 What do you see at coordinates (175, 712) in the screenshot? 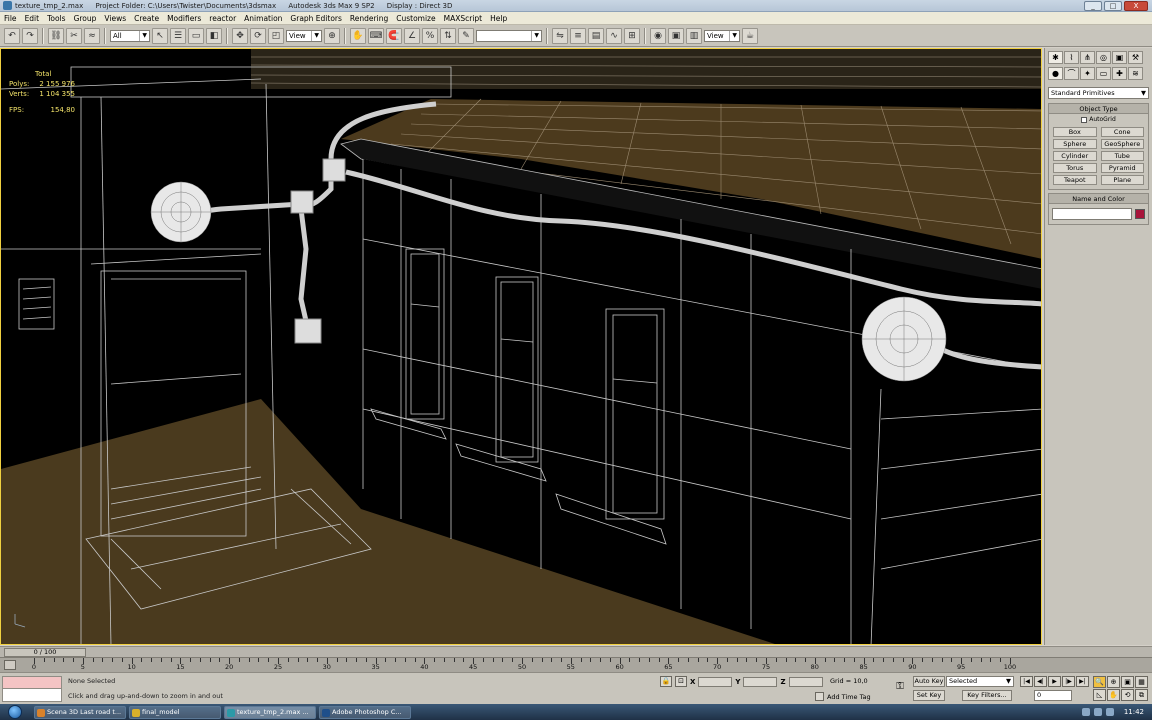
I see `taskbar-item: final_model` at bounding box center [175, 712].